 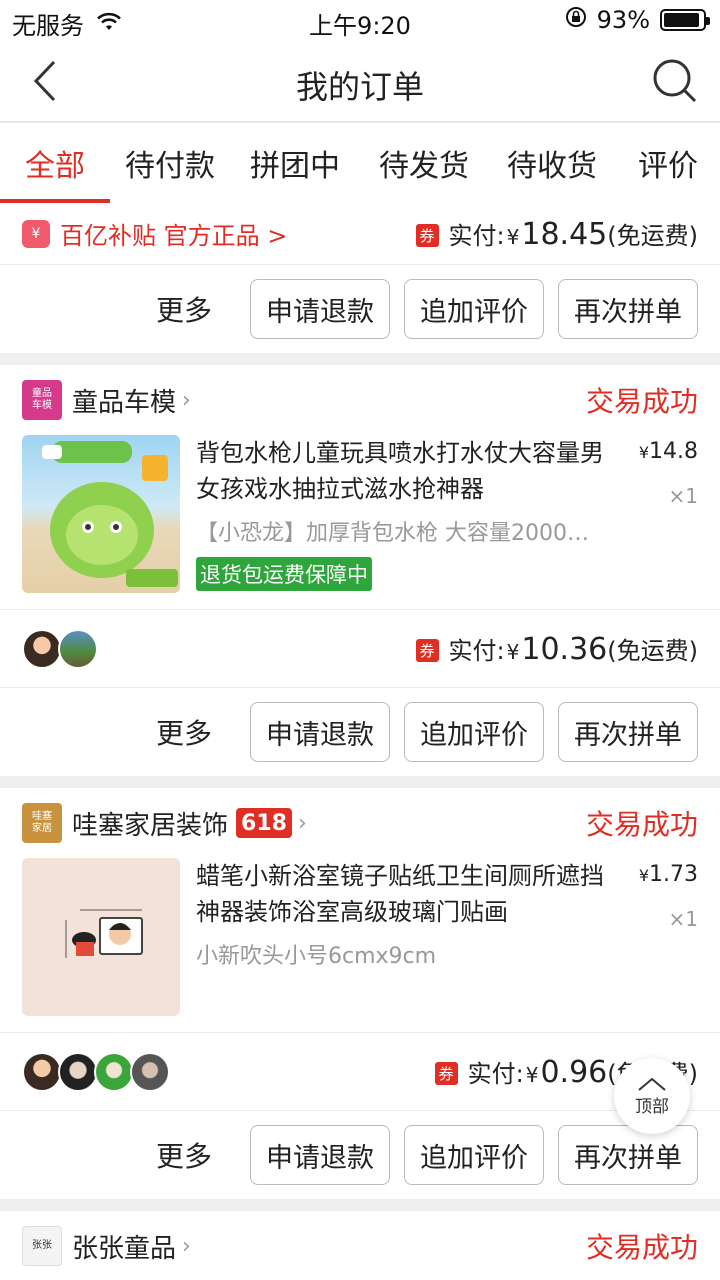 I want to click on pay-amount: 10.36, so click(x=564, y=649).